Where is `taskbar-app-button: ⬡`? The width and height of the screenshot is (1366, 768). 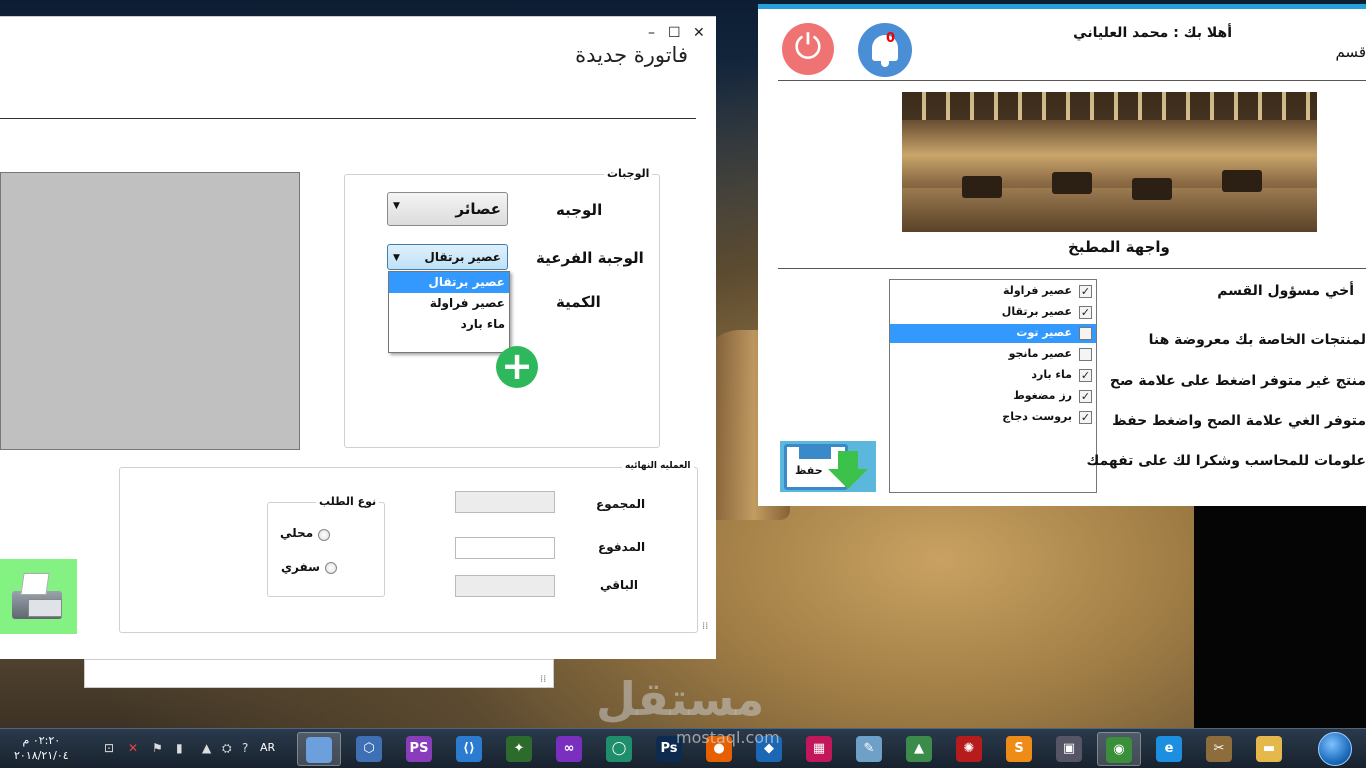 taskbar-app-button: ⬡ is located at coordinates (369, 749).